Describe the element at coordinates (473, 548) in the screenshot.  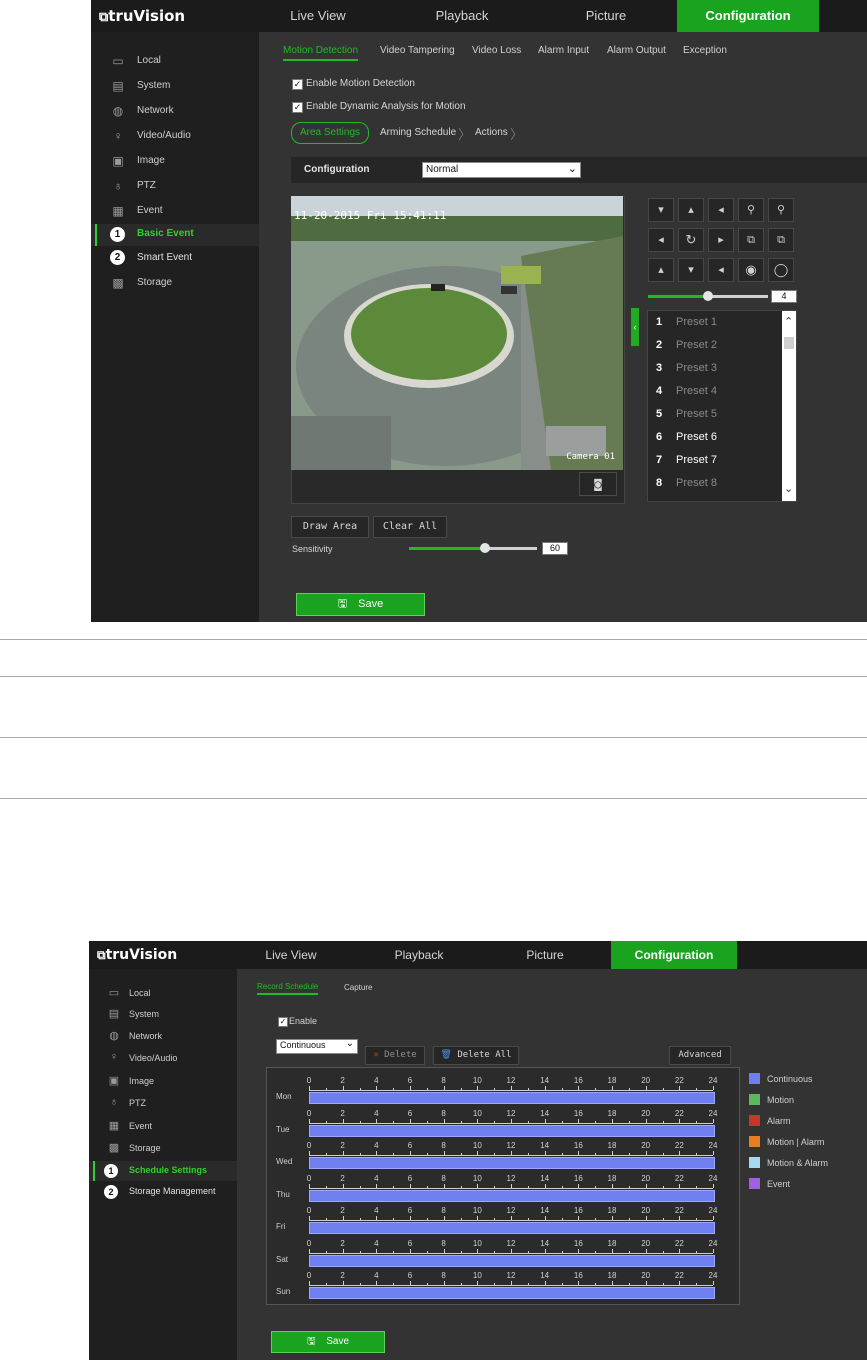
I see `sensitivity-slider-track` at that location.